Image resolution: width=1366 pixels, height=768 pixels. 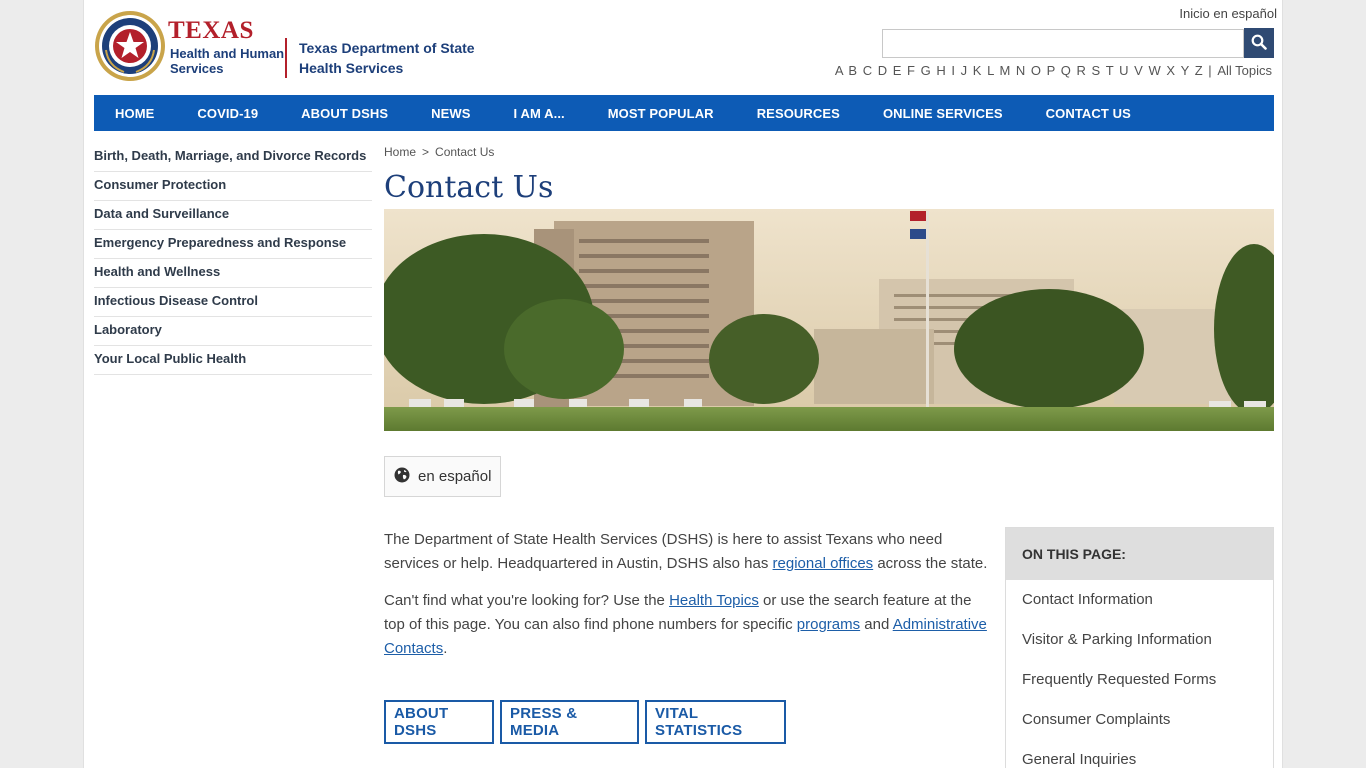 What do you see at coordinates (715, 722) in the screenshot?
I see `vital-statistics-button: VITAL STATISTICS` at bounding box center [715, 722].